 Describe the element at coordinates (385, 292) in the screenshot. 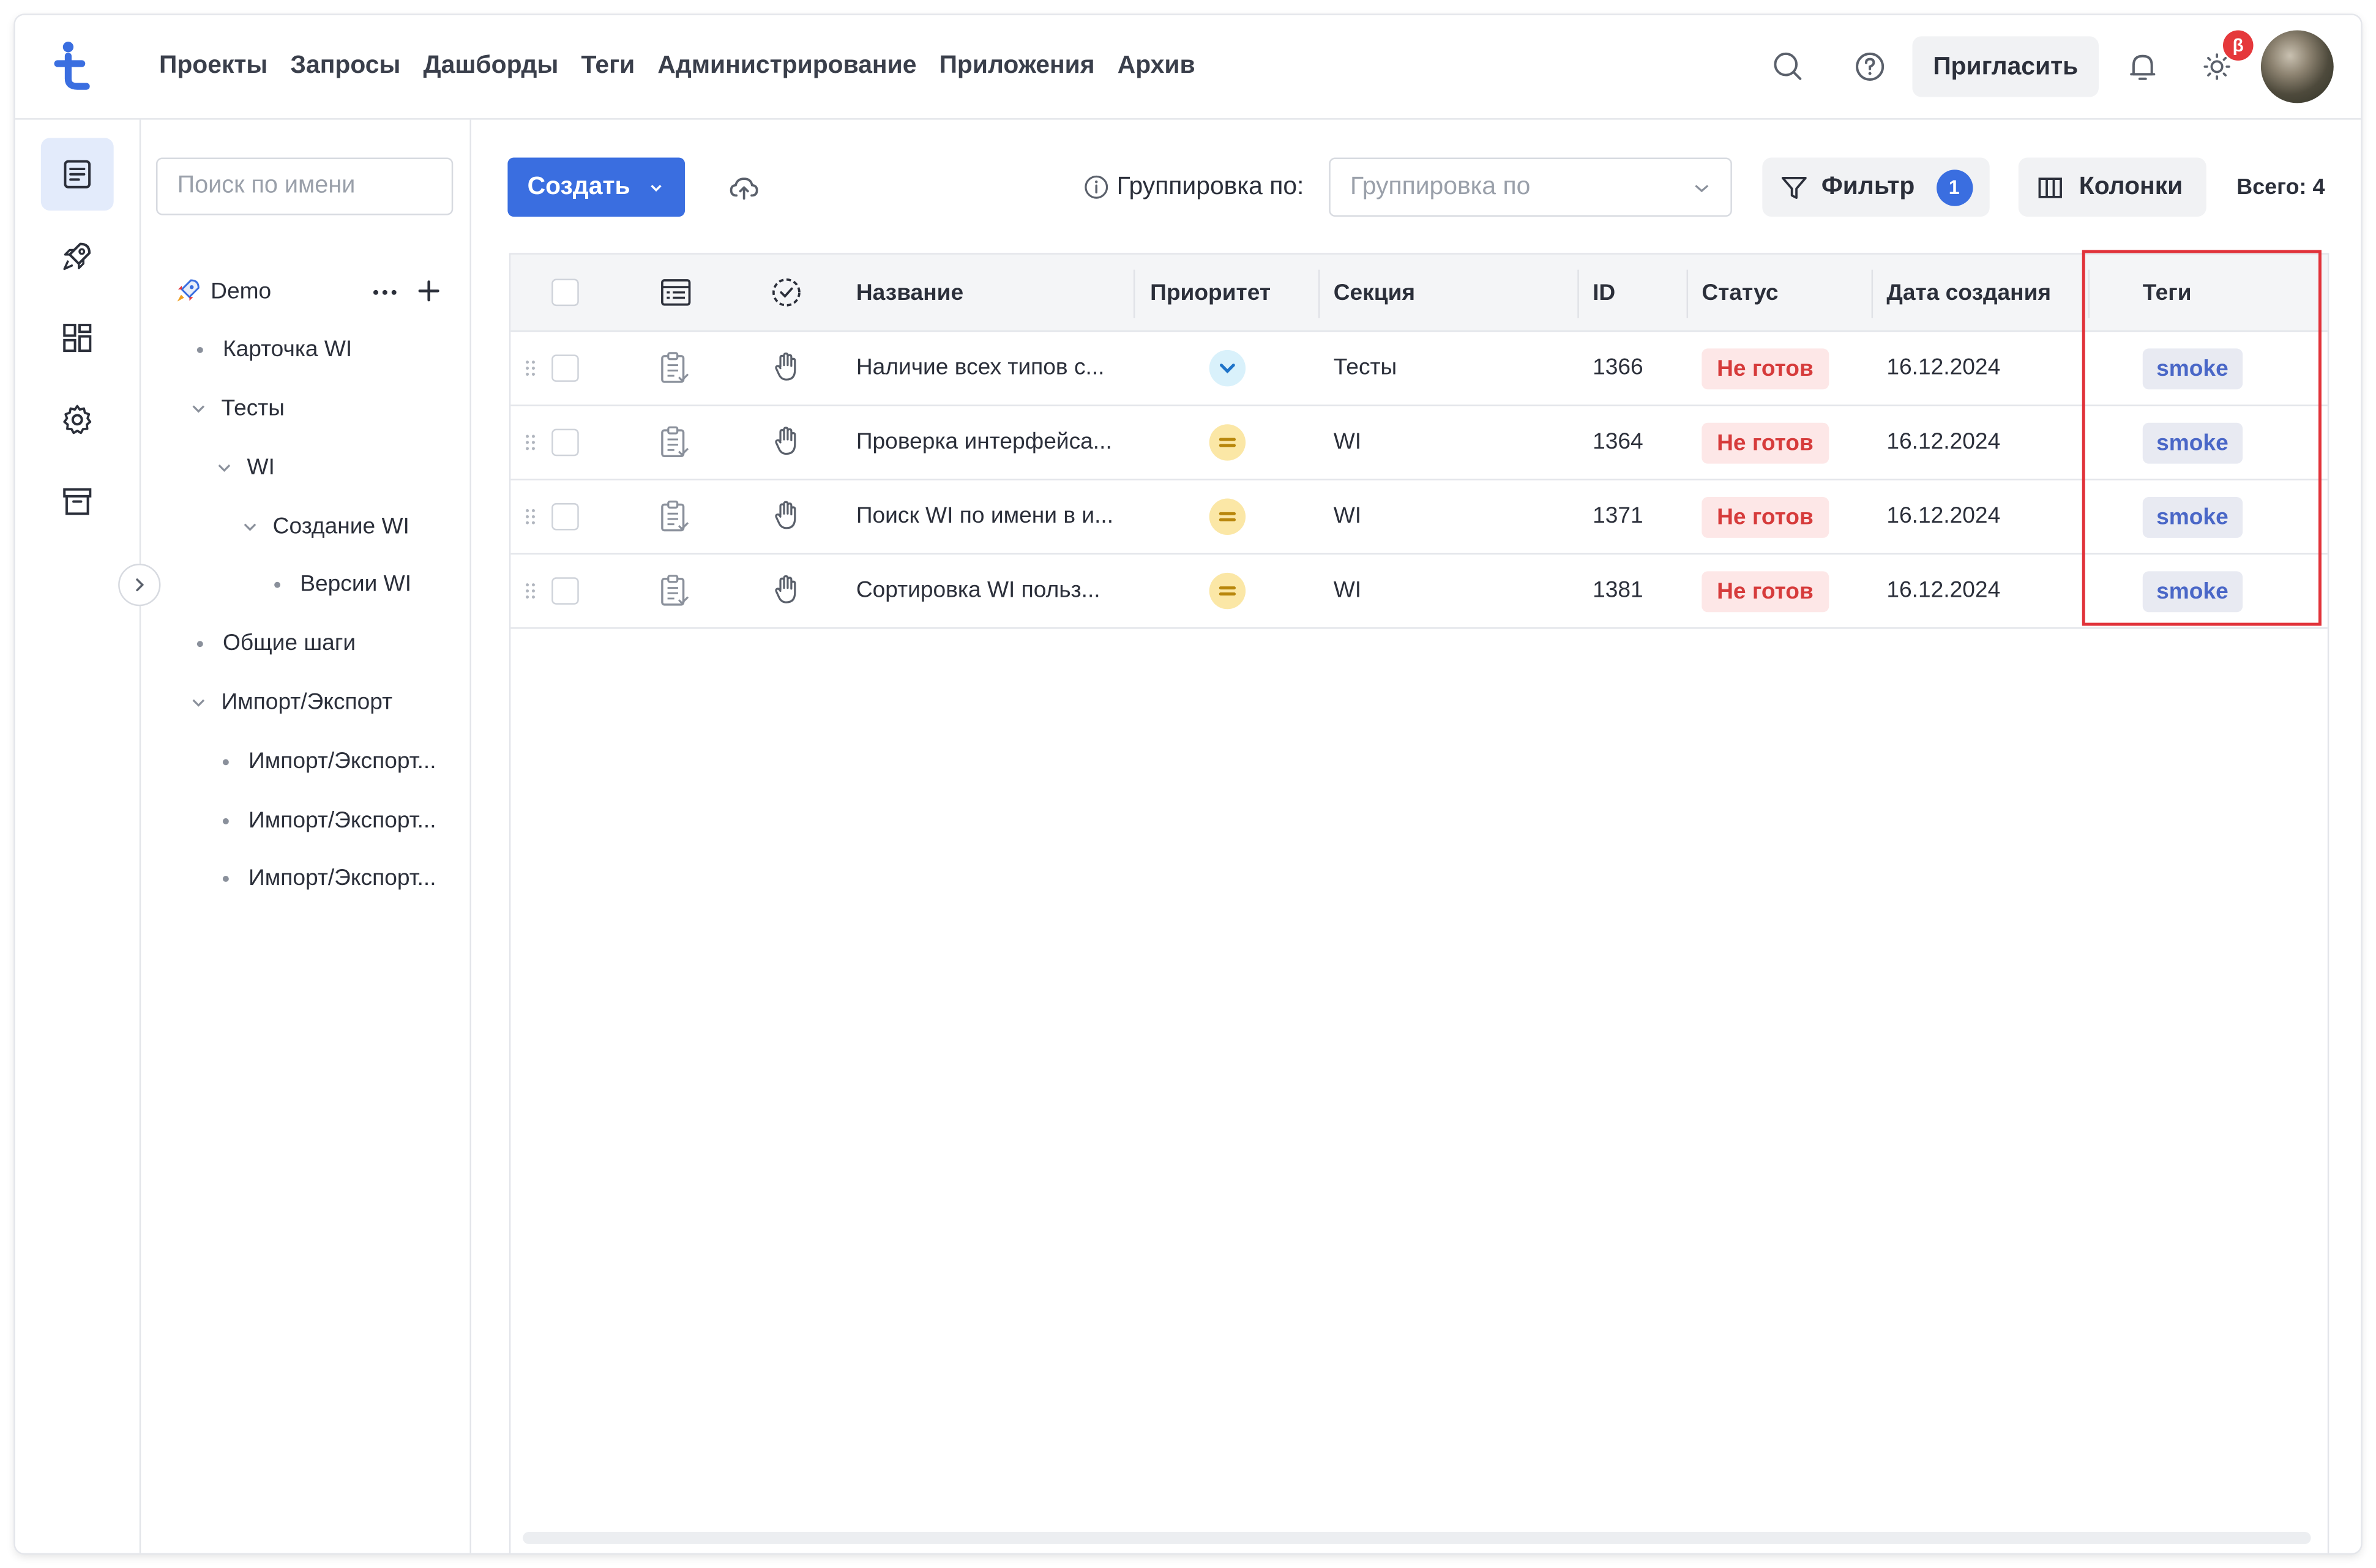

I see `more-icon` at that location.